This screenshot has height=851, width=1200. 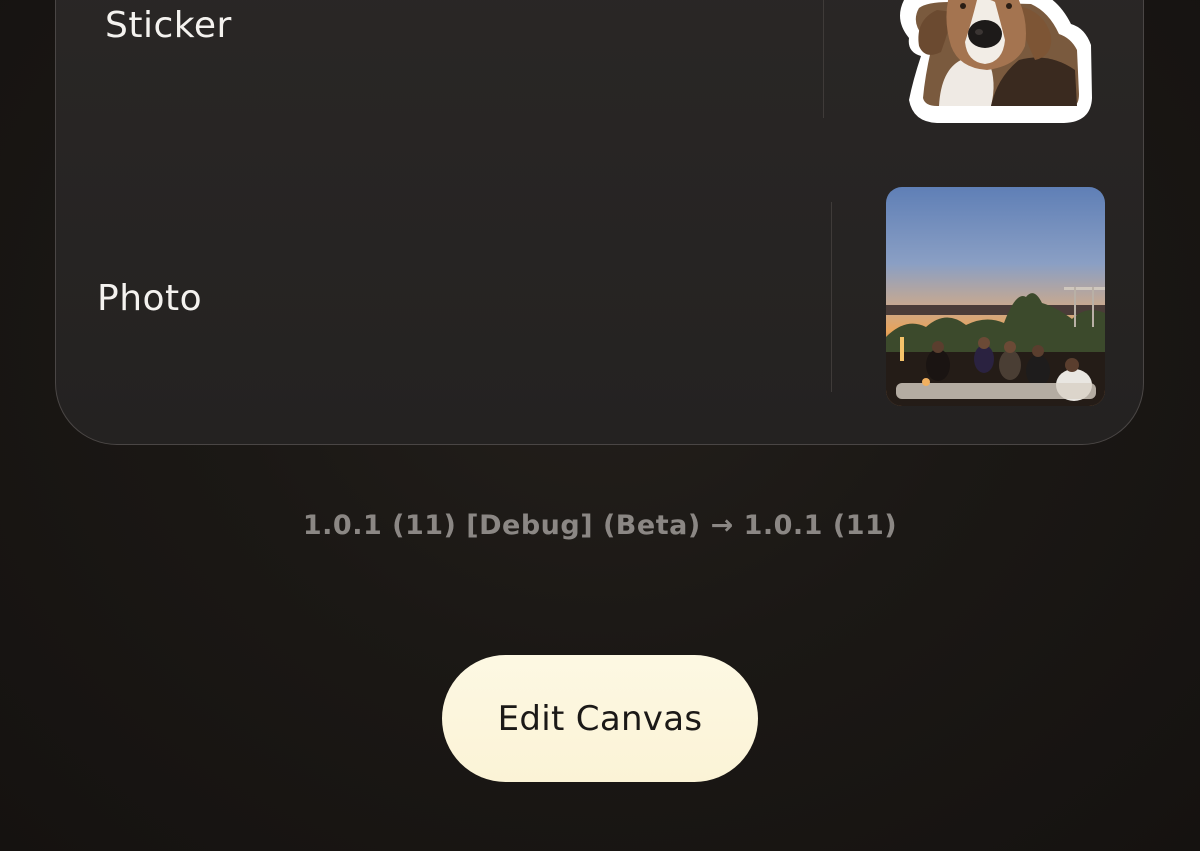 What do you see at coordinates (150, 298) in the screenshot?
I see `photo-row-label: Photo` at bounding box center [150, 298].